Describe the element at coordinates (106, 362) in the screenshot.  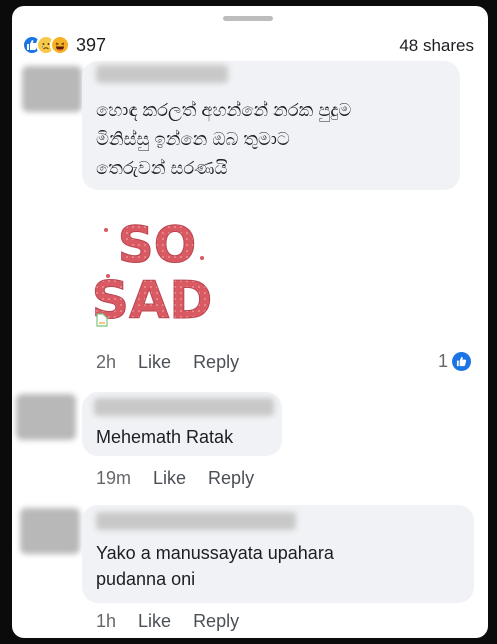
I see `comment-time: 2h` at that location.